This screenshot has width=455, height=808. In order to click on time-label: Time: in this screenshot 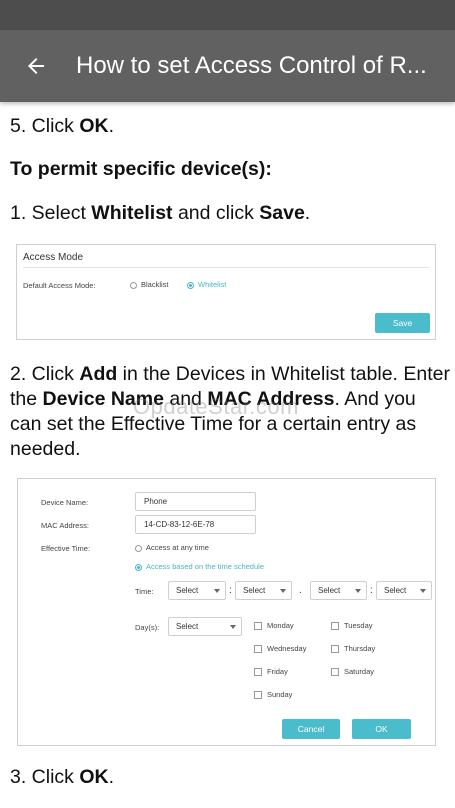, I will do `click(144, 591)`.